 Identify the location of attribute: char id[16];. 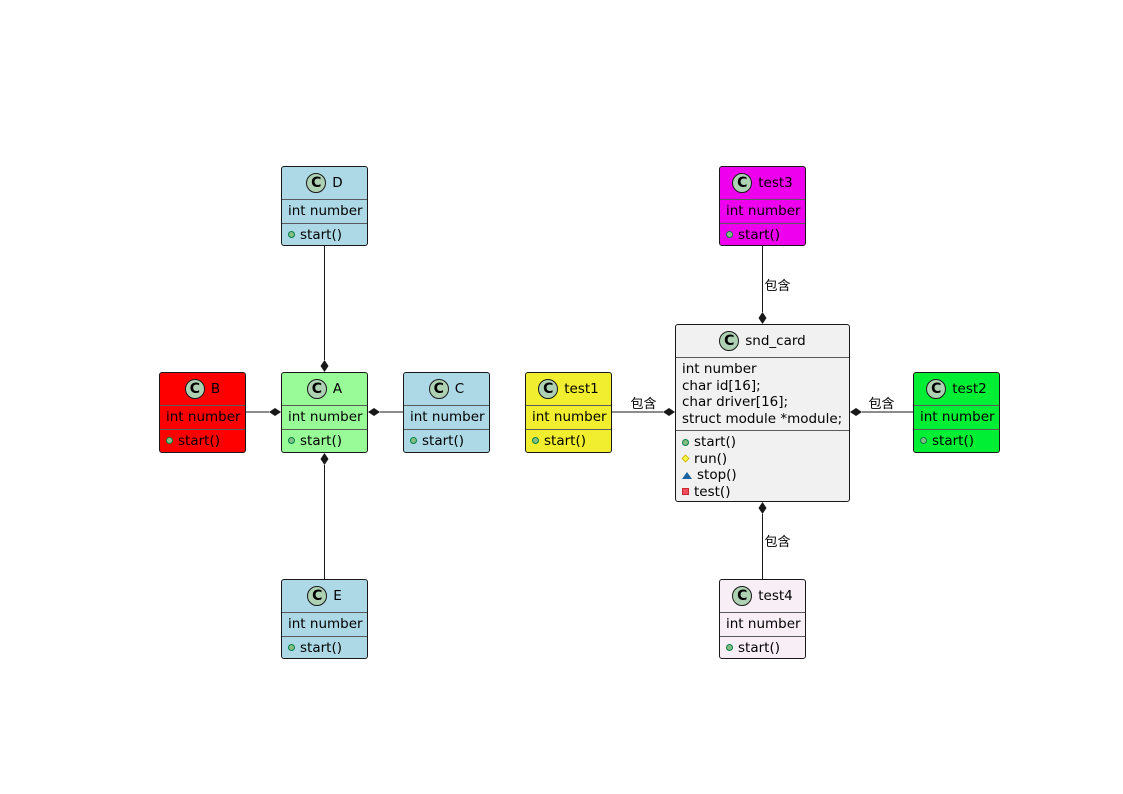
(721, 385).